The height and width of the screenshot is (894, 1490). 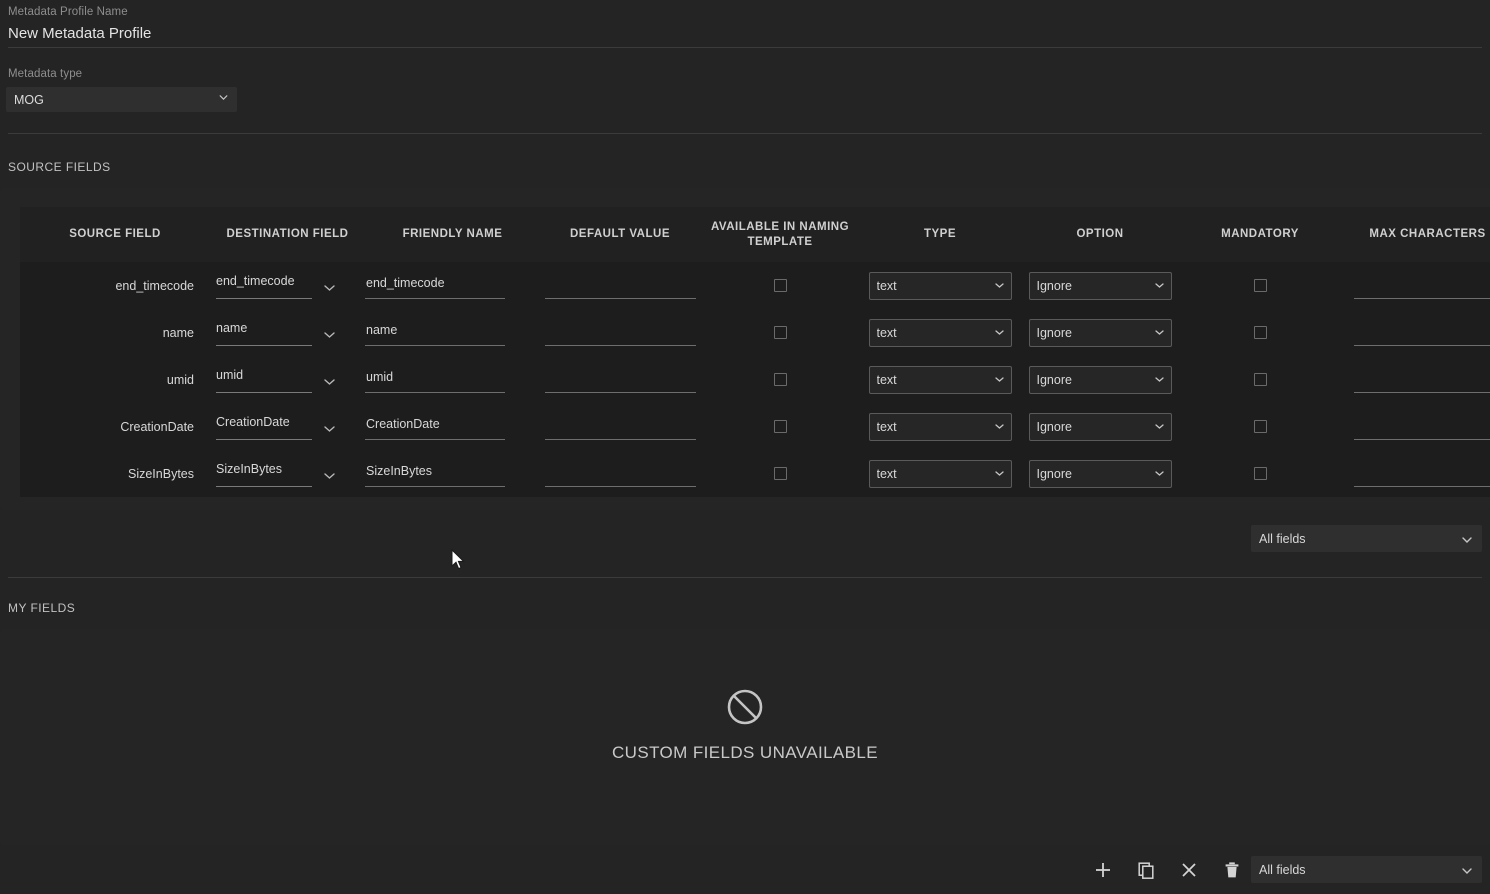 I want to click on duplicate-field-button, so click(x=1146, y=870).